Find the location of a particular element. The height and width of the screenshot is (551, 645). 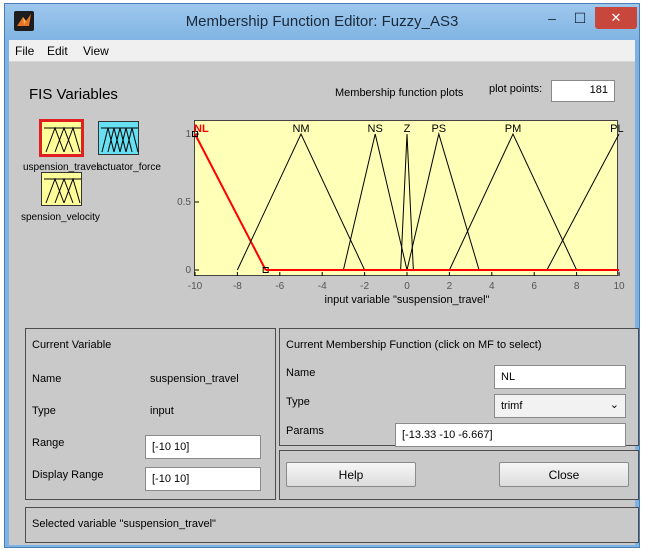

x-tick-label: 8 is located at coordinates (577, 286).